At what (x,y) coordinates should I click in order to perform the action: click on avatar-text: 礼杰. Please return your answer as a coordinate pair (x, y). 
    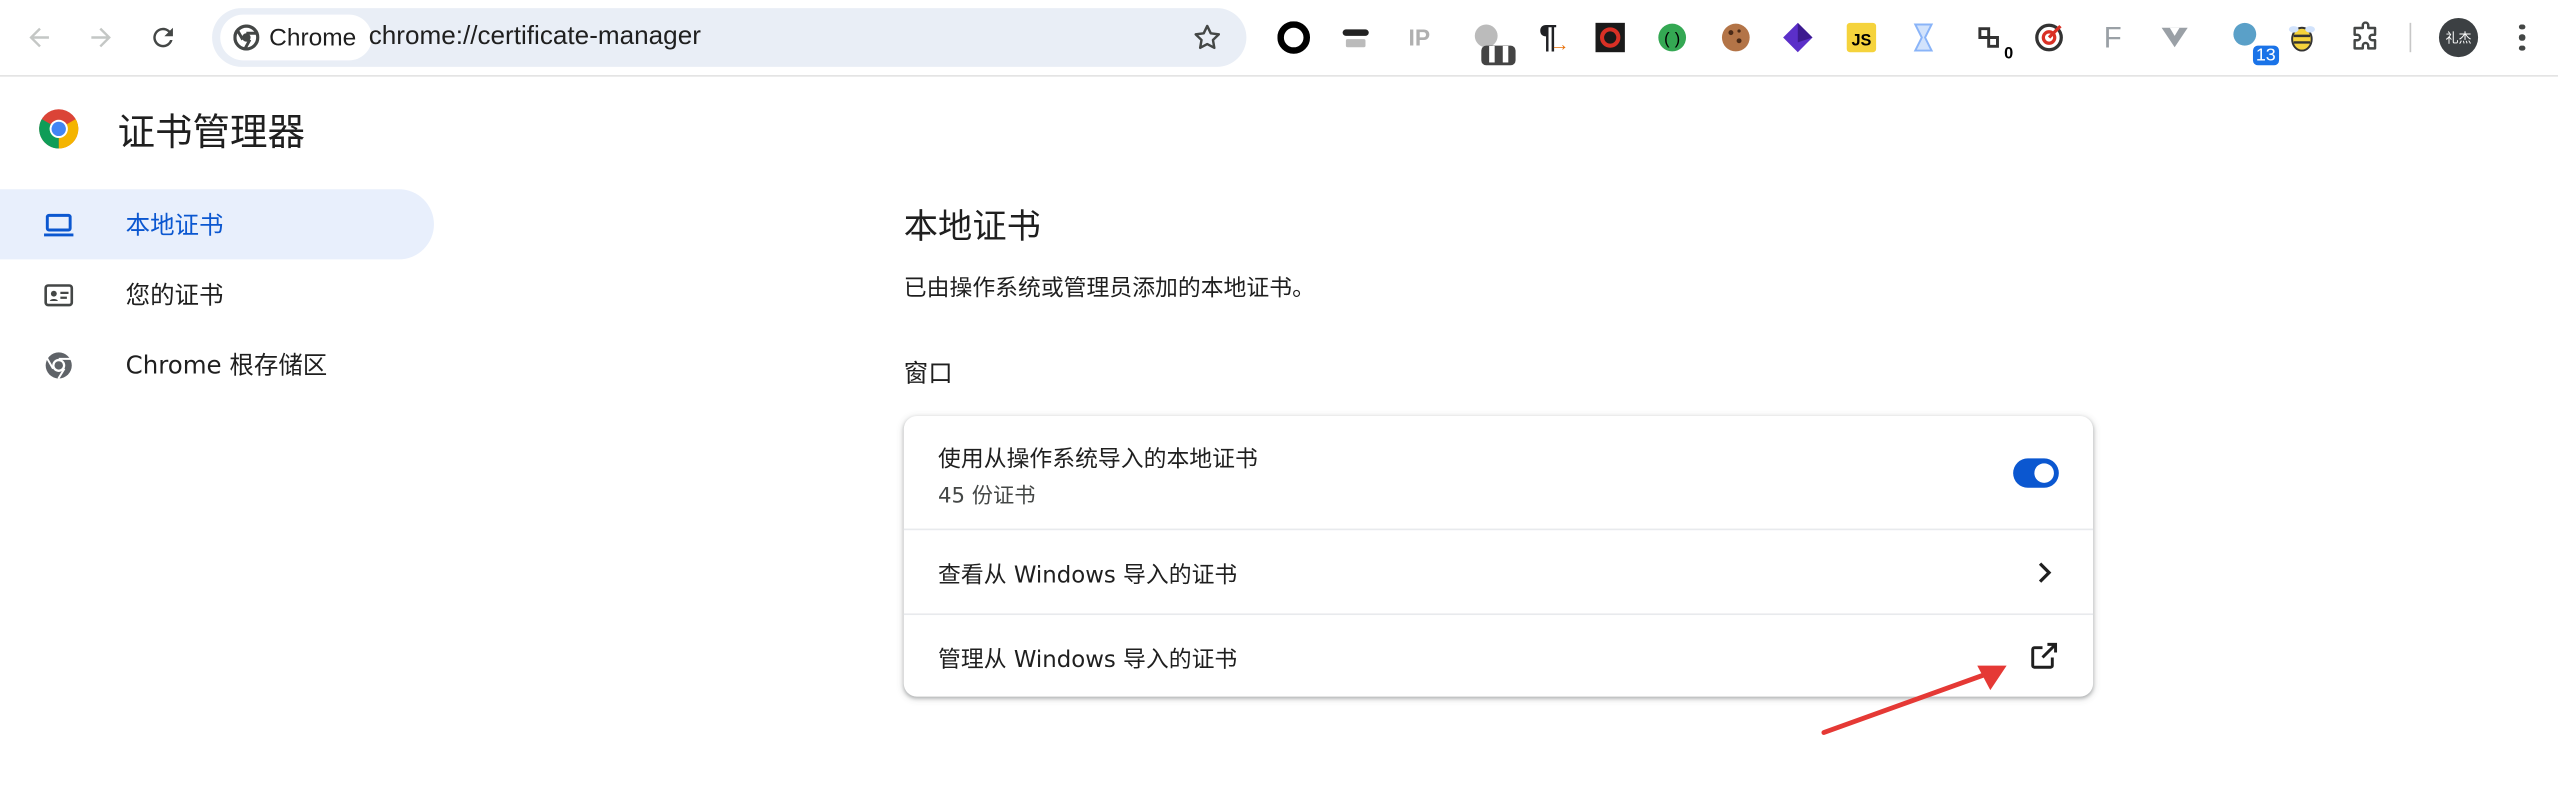
    Looking at the image, I should click on (2458, 37).